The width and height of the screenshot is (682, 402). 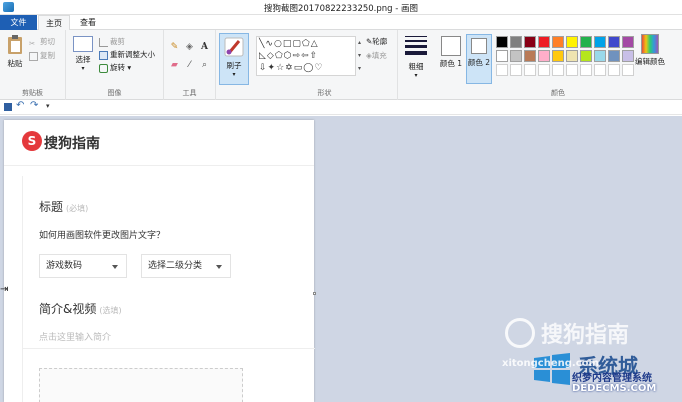 I want to click on size-button: 粗细 ▾, so click(x=416, y=57).